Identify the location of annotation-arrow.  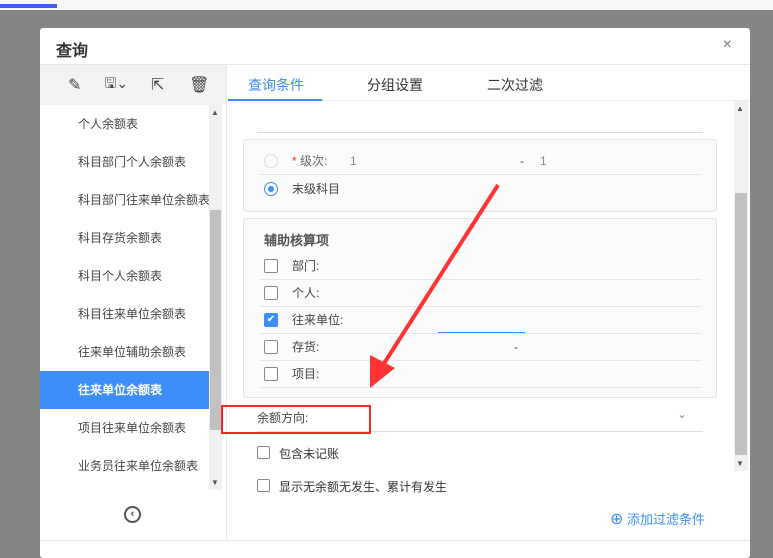
(435, 285).